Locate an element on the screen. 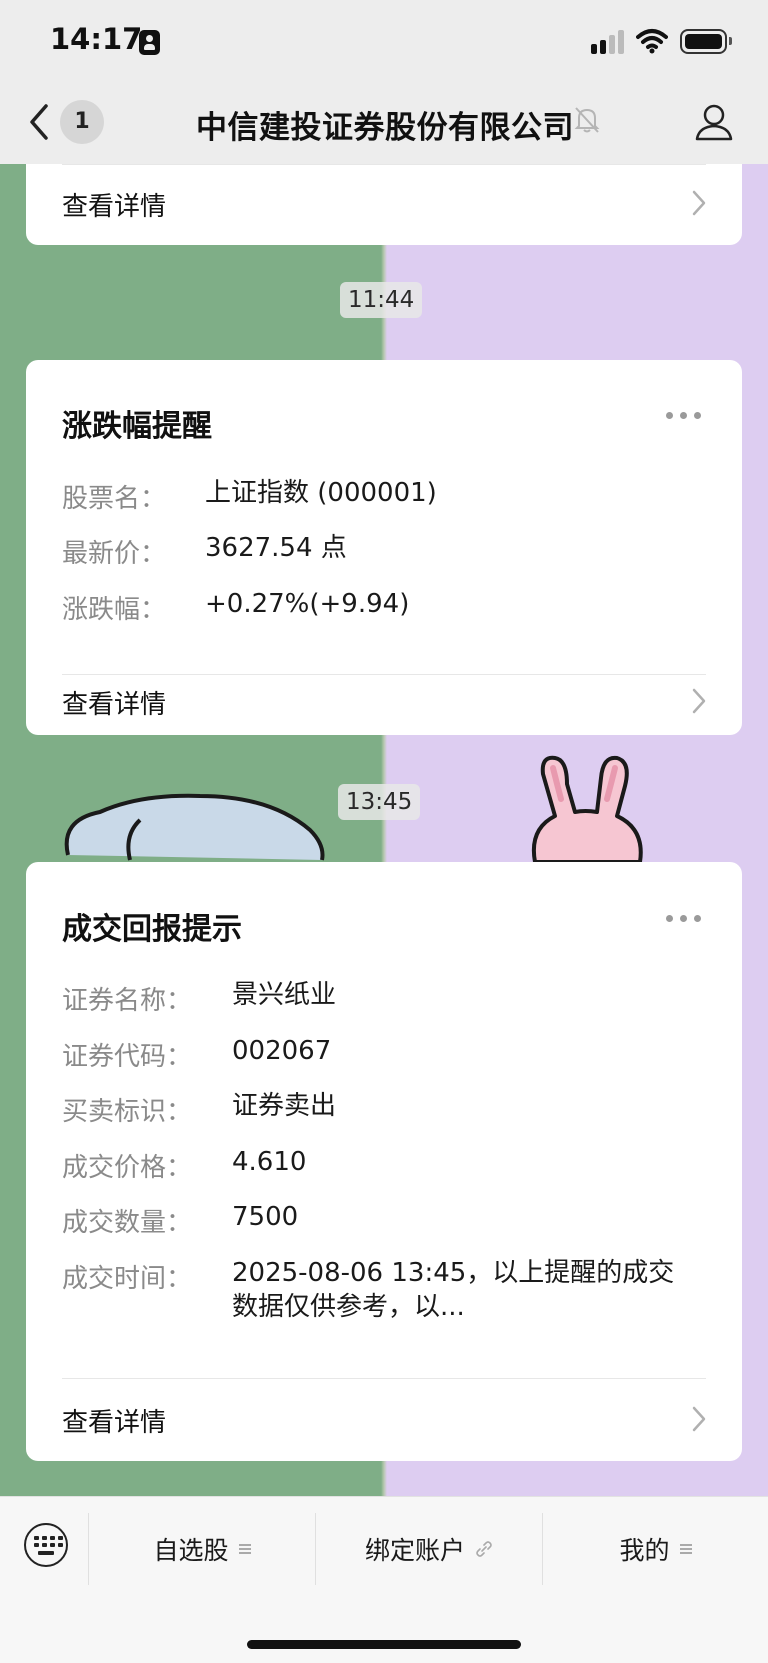 The height and width of the screenshot is (1663, 768). security-code-label: 证券代码： is located at coordinates (127, 1057).